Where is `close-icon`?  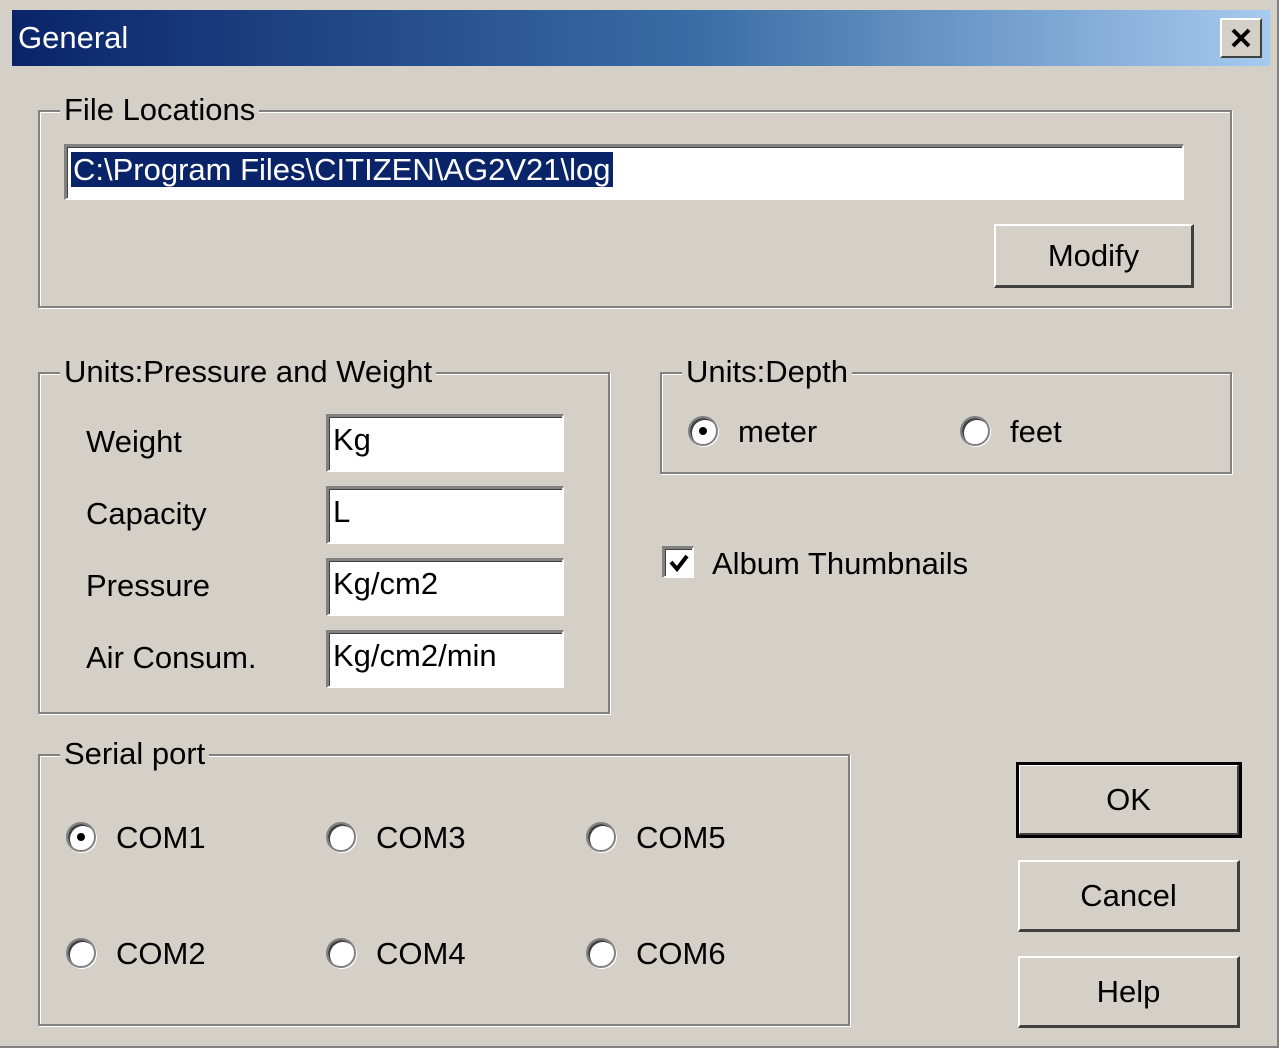 close-icon is located at coordinates (1241, 38).